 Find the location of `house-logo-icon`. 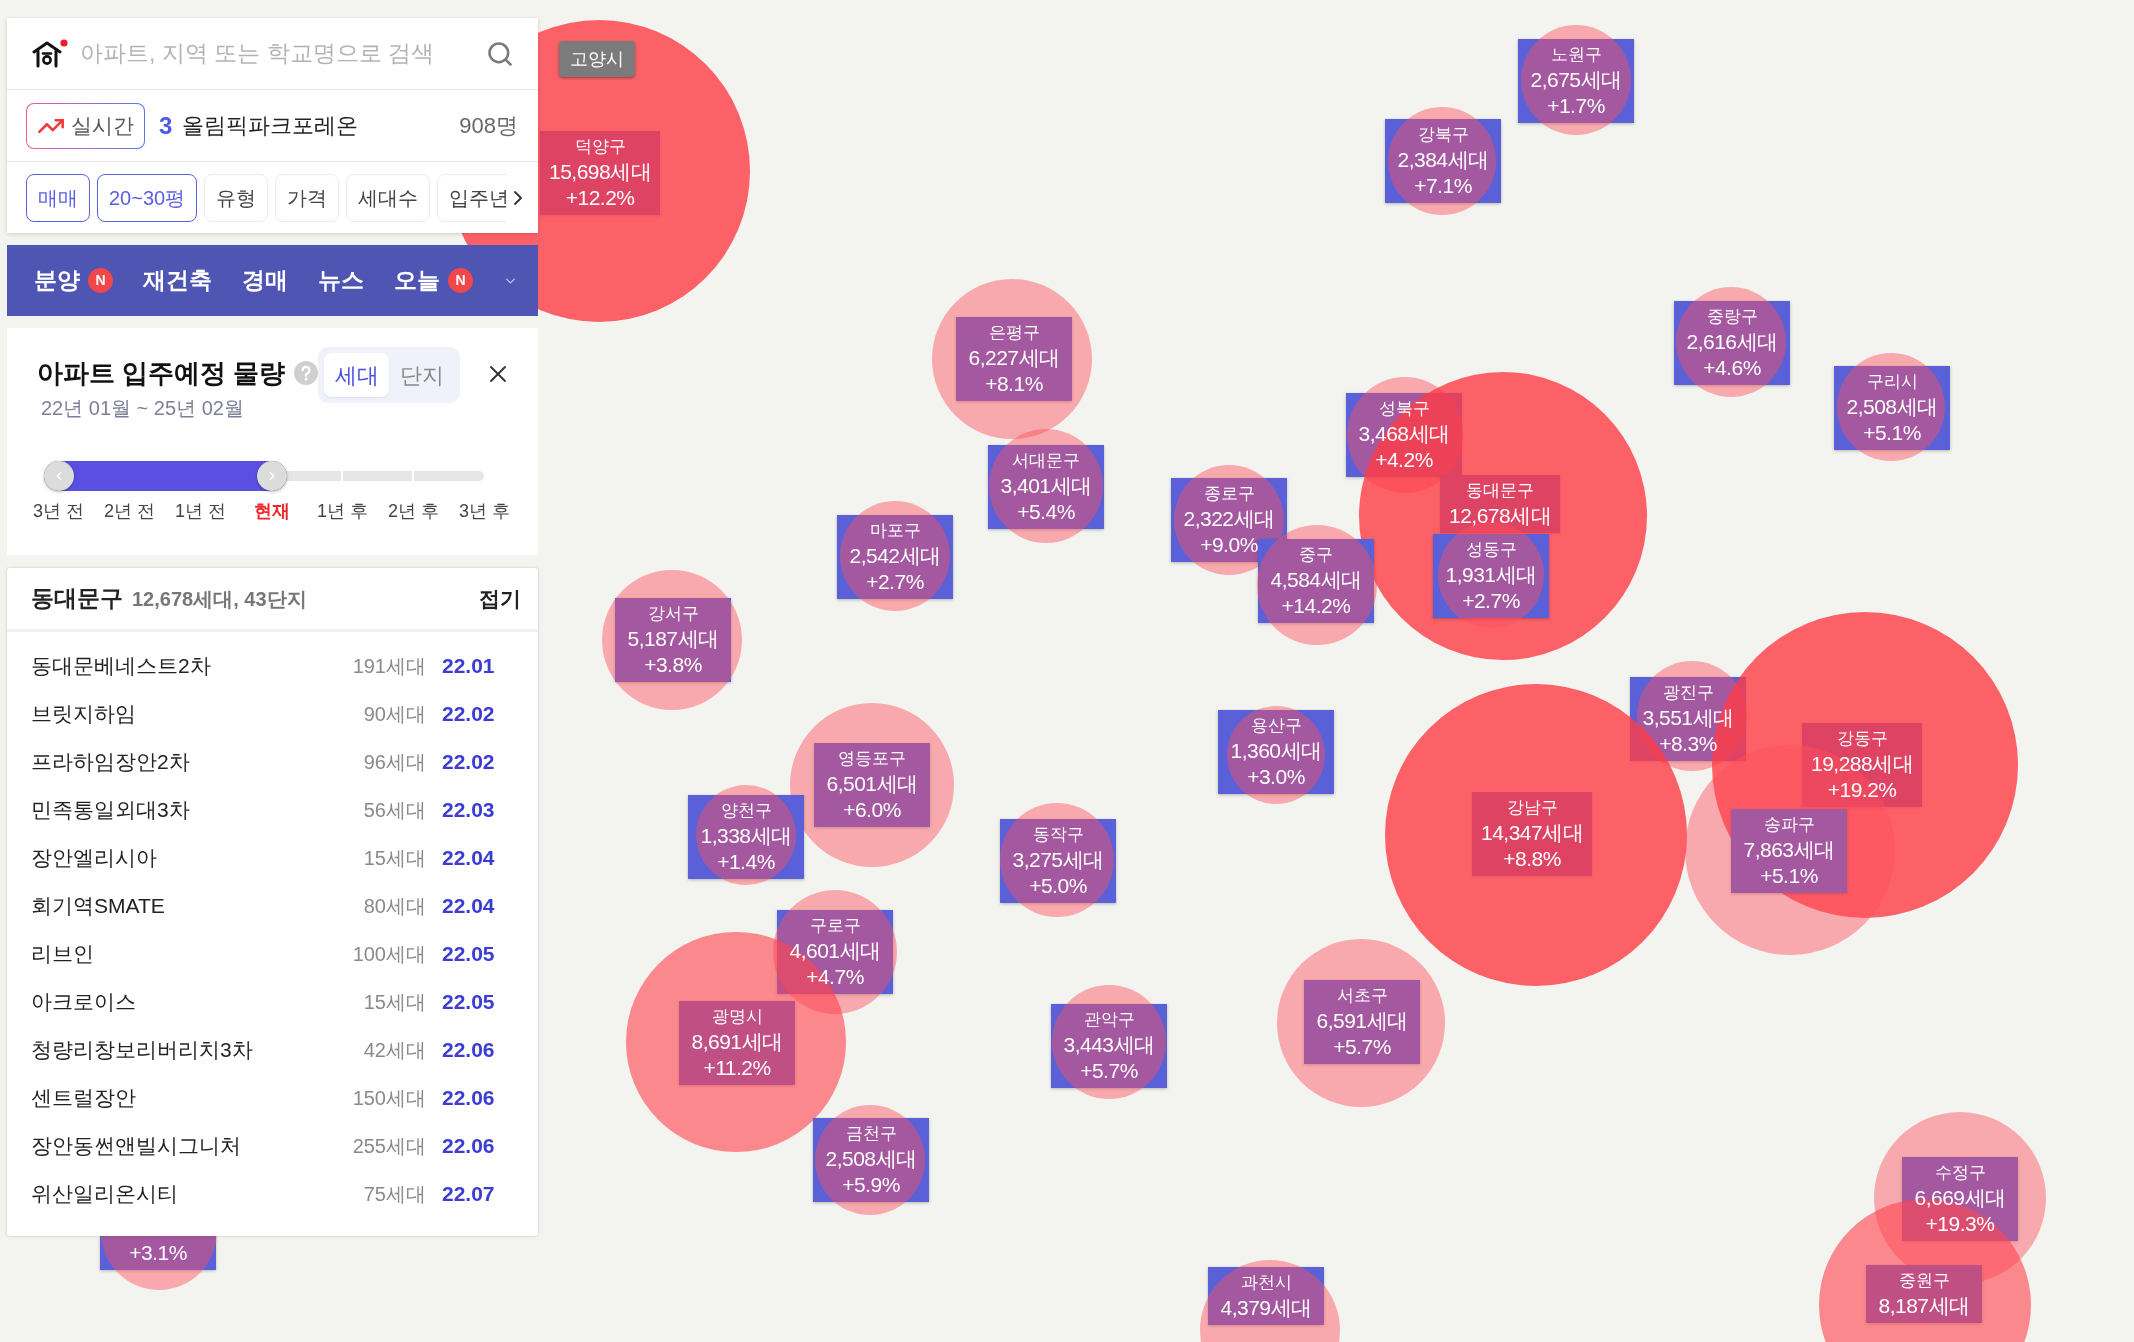

house-logo-icon is located at coordinates (50, 53).